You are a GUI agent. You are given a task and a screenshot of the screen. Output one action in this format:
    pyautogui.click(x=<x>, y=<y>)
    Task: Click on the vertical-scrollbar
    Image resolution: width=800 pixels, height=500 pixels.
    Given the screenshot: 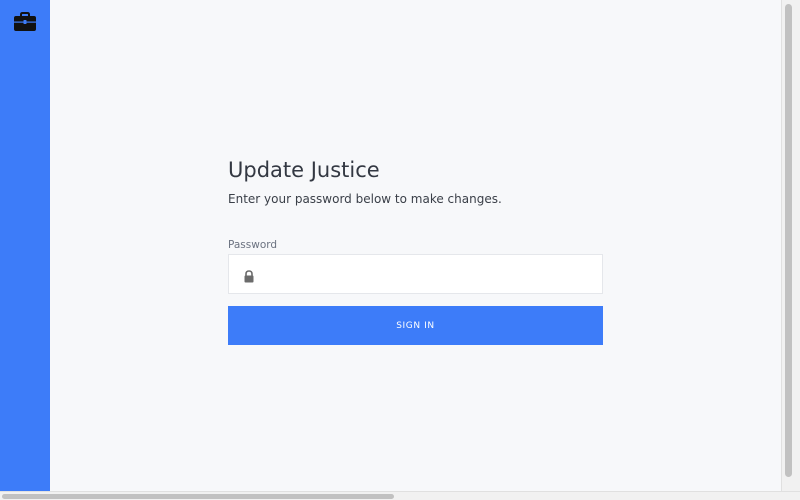 What is the action you would take?
    pyautogui.click(x=790, y=245)
    